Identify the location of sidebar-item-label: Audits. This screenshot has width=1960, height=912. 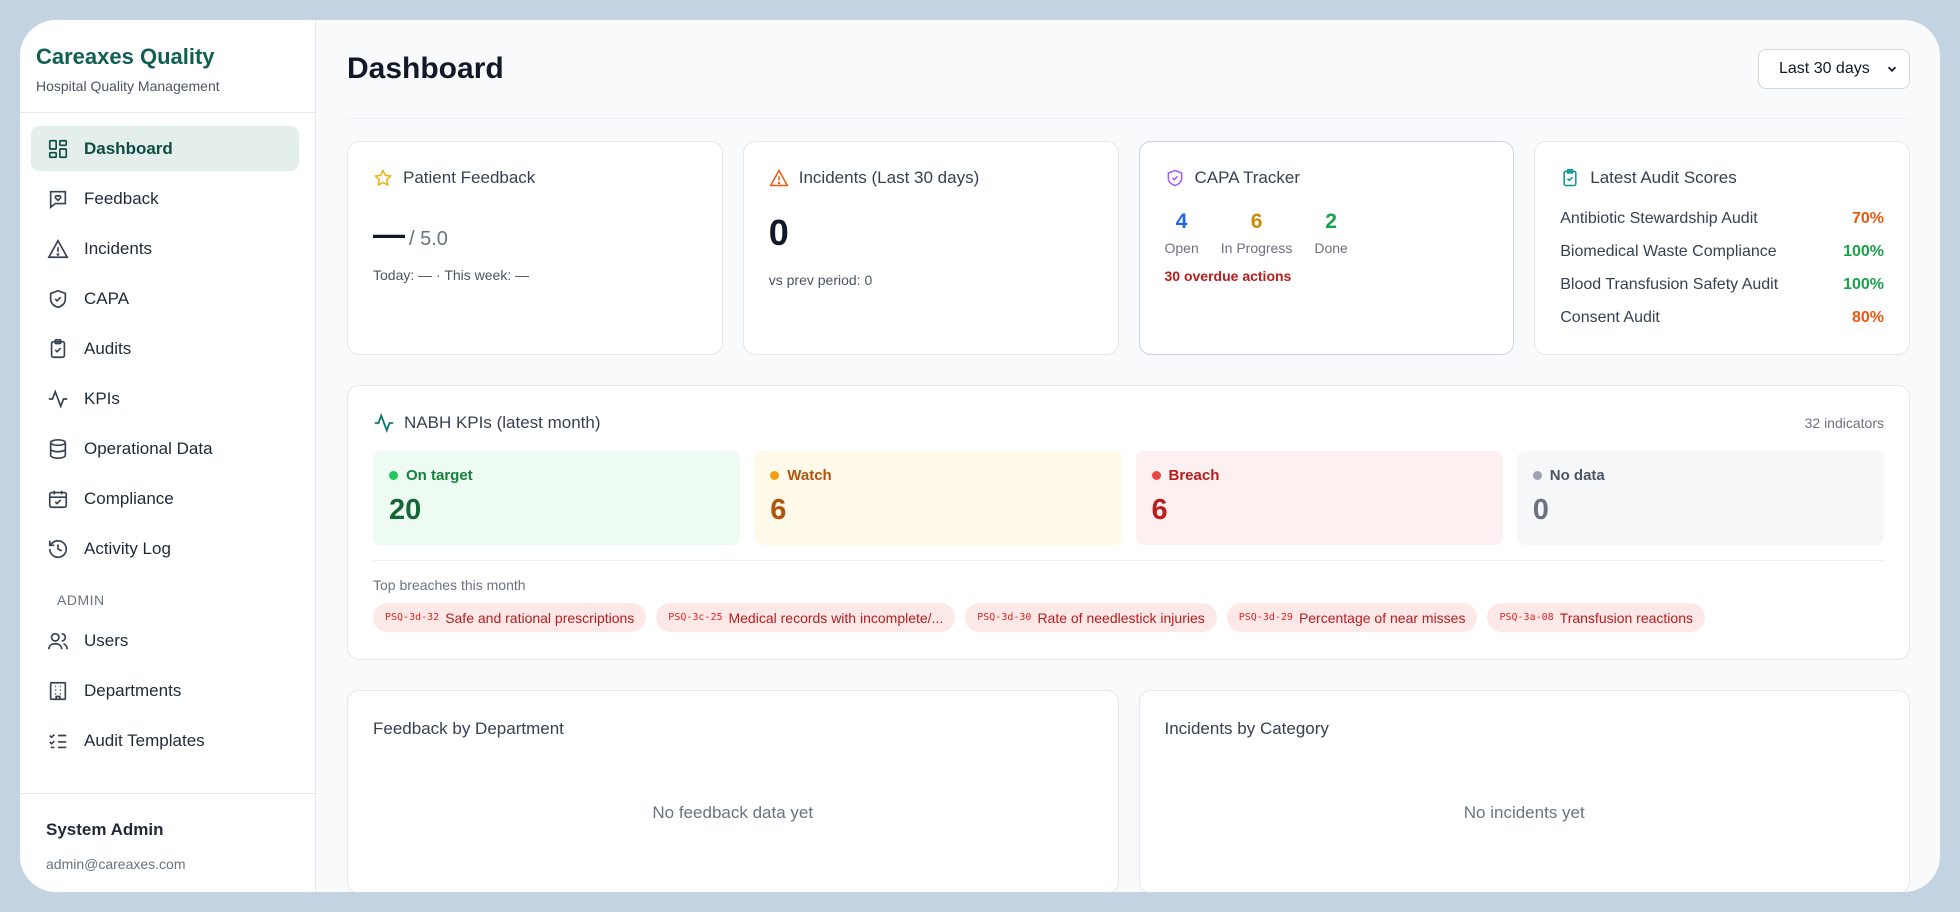
(108, 348).